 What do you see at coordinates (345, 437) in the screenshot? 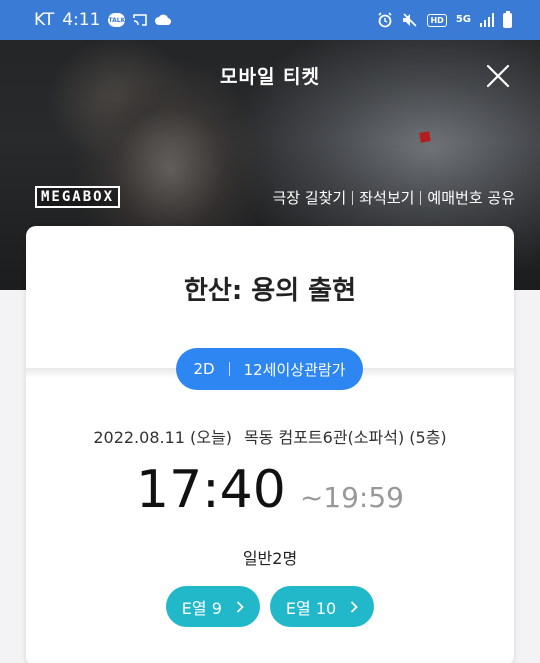
I see `theater-name: 목동 컴포트6관(소파석) (5층)` at bounding box center [345, 437].